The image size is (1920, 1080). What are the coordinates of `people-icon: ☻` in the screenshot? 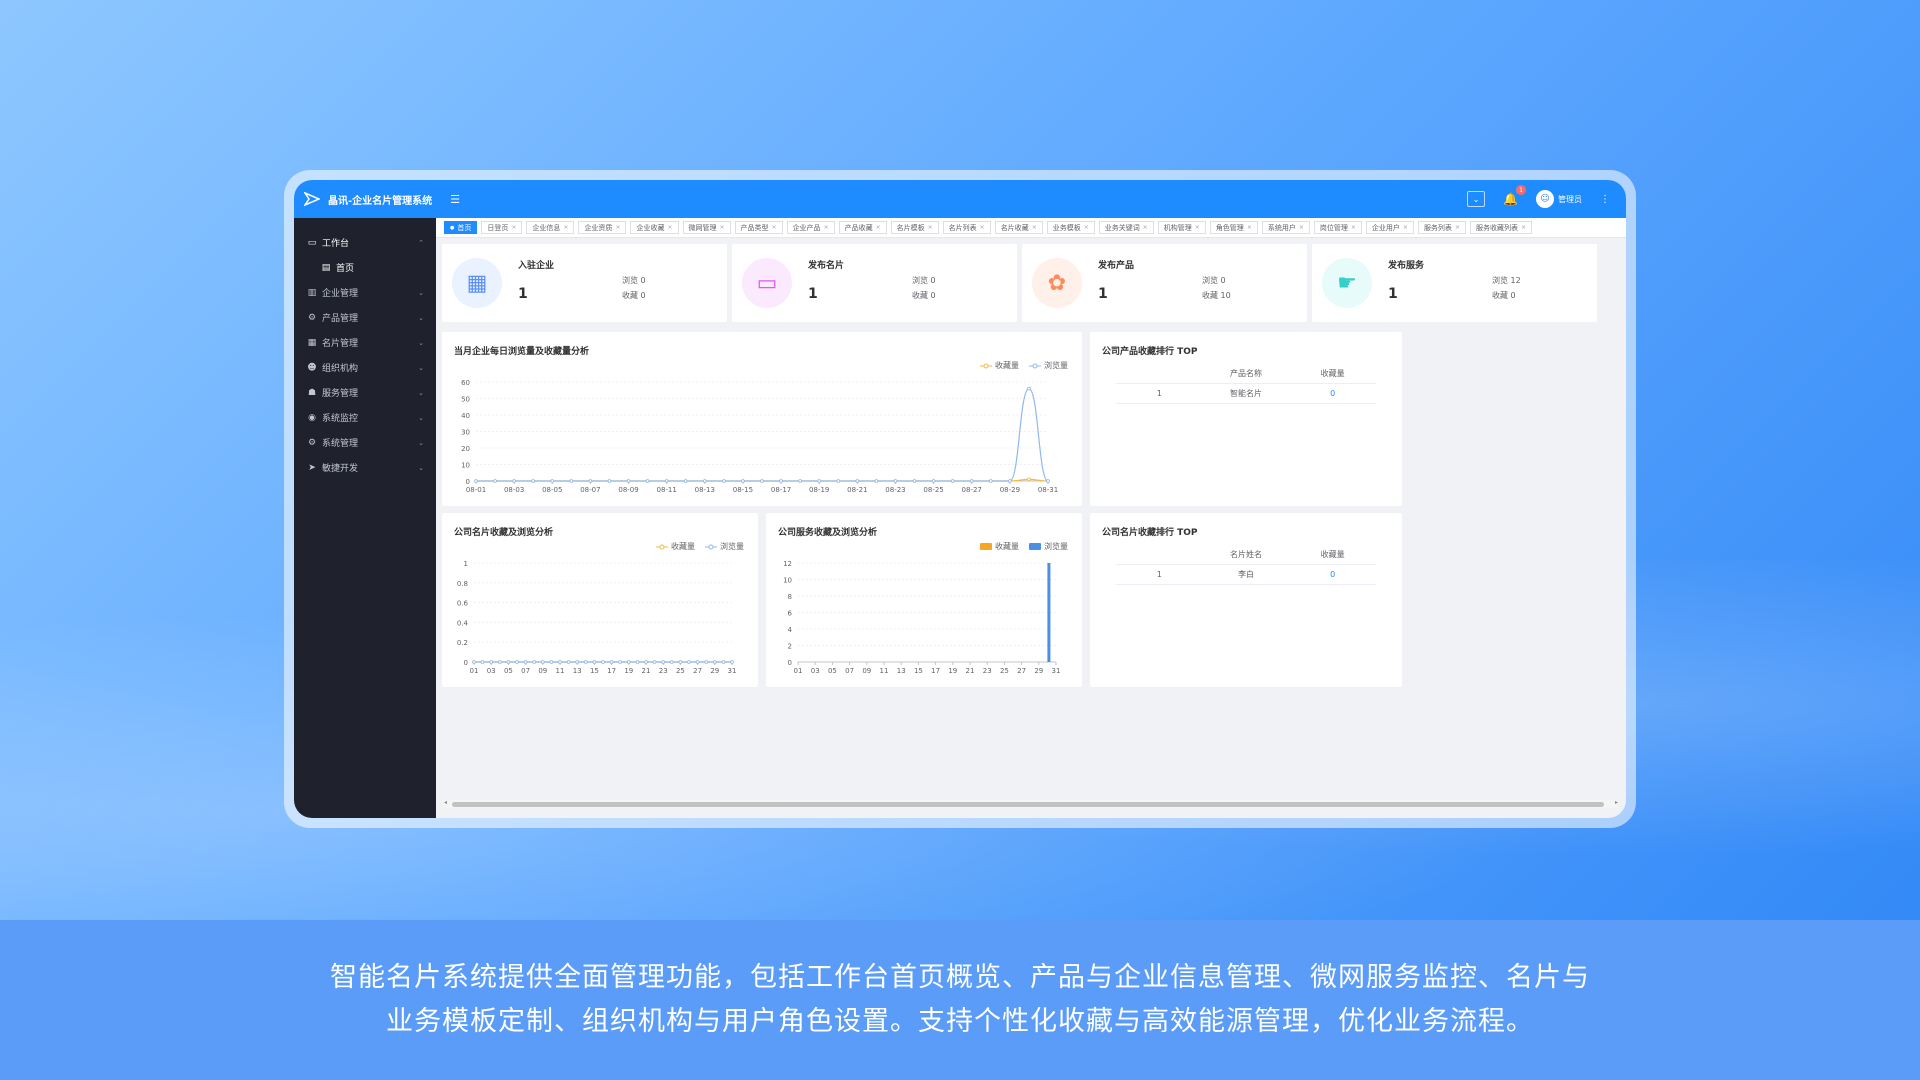 It's located at (312, 367).